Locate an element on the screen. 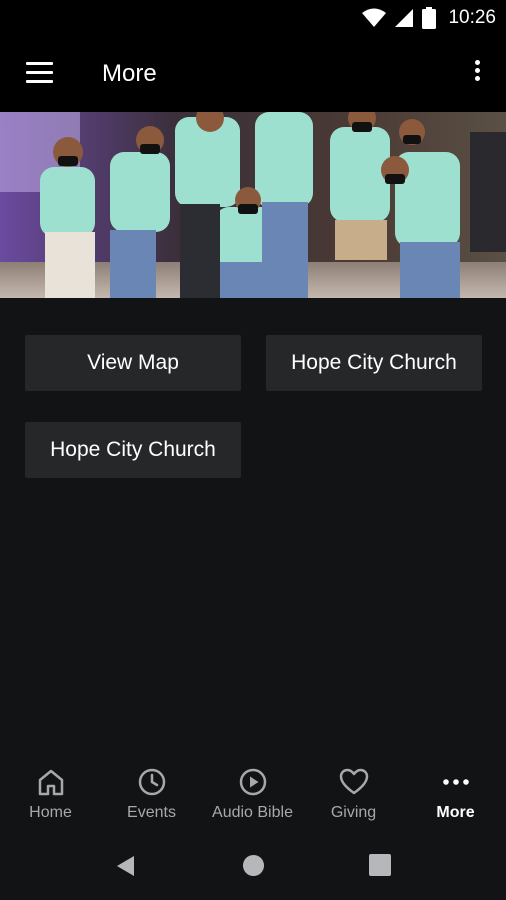 This screenshot has height=900, width=506. home-circle-icon is located at coordinates (253, 865).